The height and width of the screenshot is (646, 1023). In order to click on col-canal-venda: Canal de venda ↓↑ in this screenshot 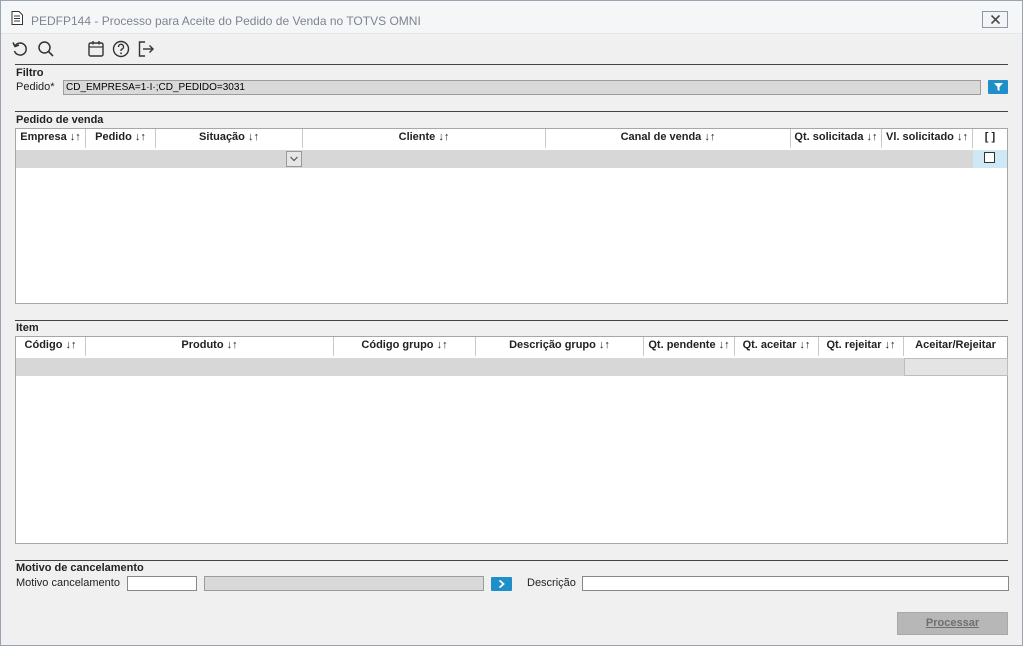, I will do `click(668, 138)`.